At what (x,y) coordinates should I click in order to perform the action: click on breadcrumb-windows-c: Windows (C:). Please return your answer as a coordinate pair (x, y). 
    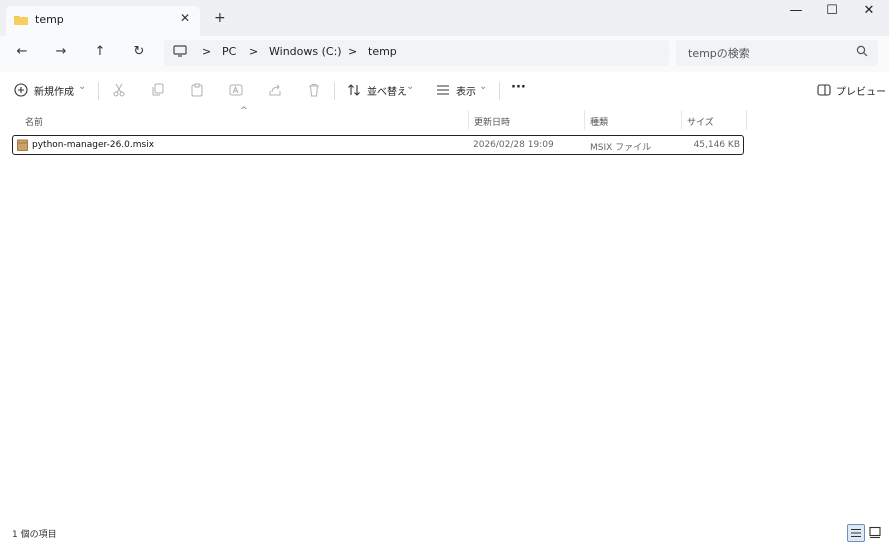
    Looking at the image, I should click on (305, 51).